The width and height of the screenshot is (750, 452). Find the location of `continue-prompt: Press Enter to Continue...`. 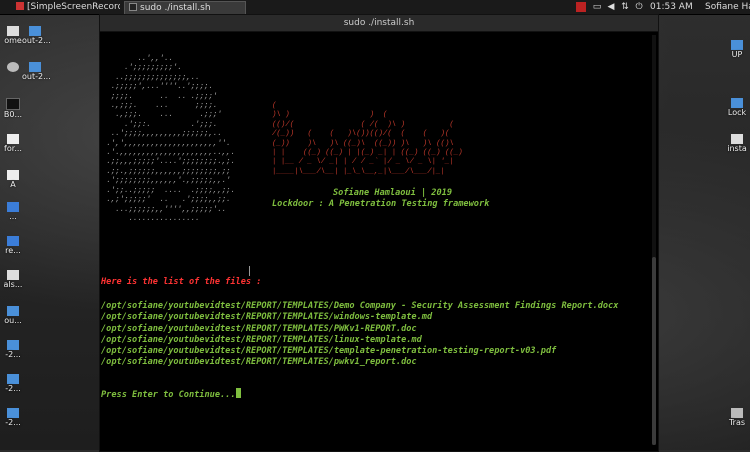

continue-prompt: Press Enter to Continue... is located at coordinates (171, 394).